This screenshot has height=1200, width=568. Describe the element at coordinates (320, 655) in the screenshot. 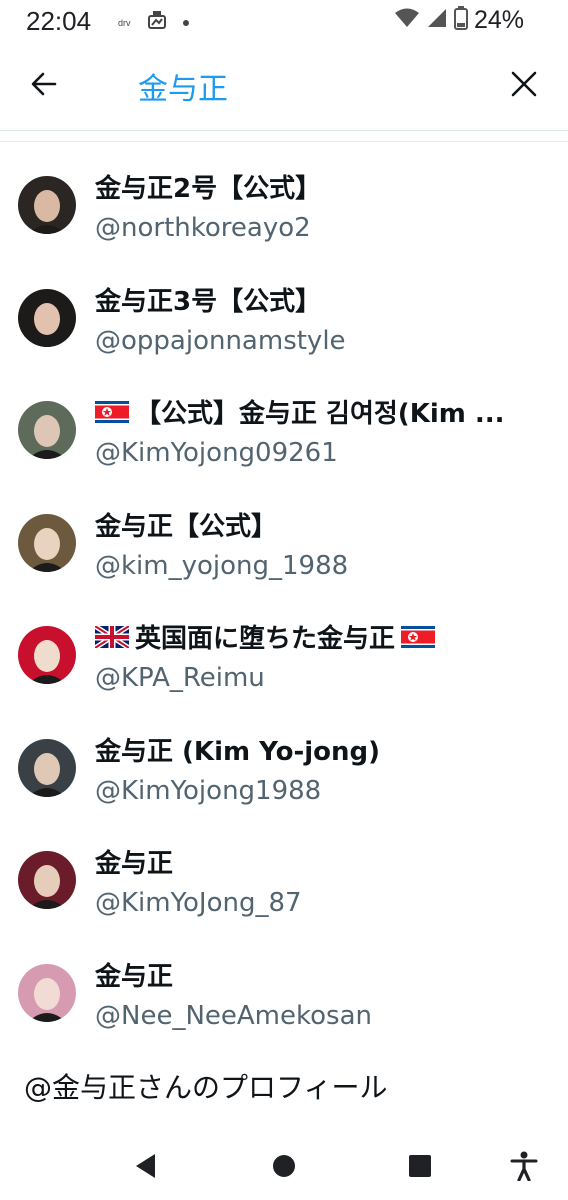

I see `result-text: 英国面に堕ちた金与正 @KPA_Reimu` at that location.